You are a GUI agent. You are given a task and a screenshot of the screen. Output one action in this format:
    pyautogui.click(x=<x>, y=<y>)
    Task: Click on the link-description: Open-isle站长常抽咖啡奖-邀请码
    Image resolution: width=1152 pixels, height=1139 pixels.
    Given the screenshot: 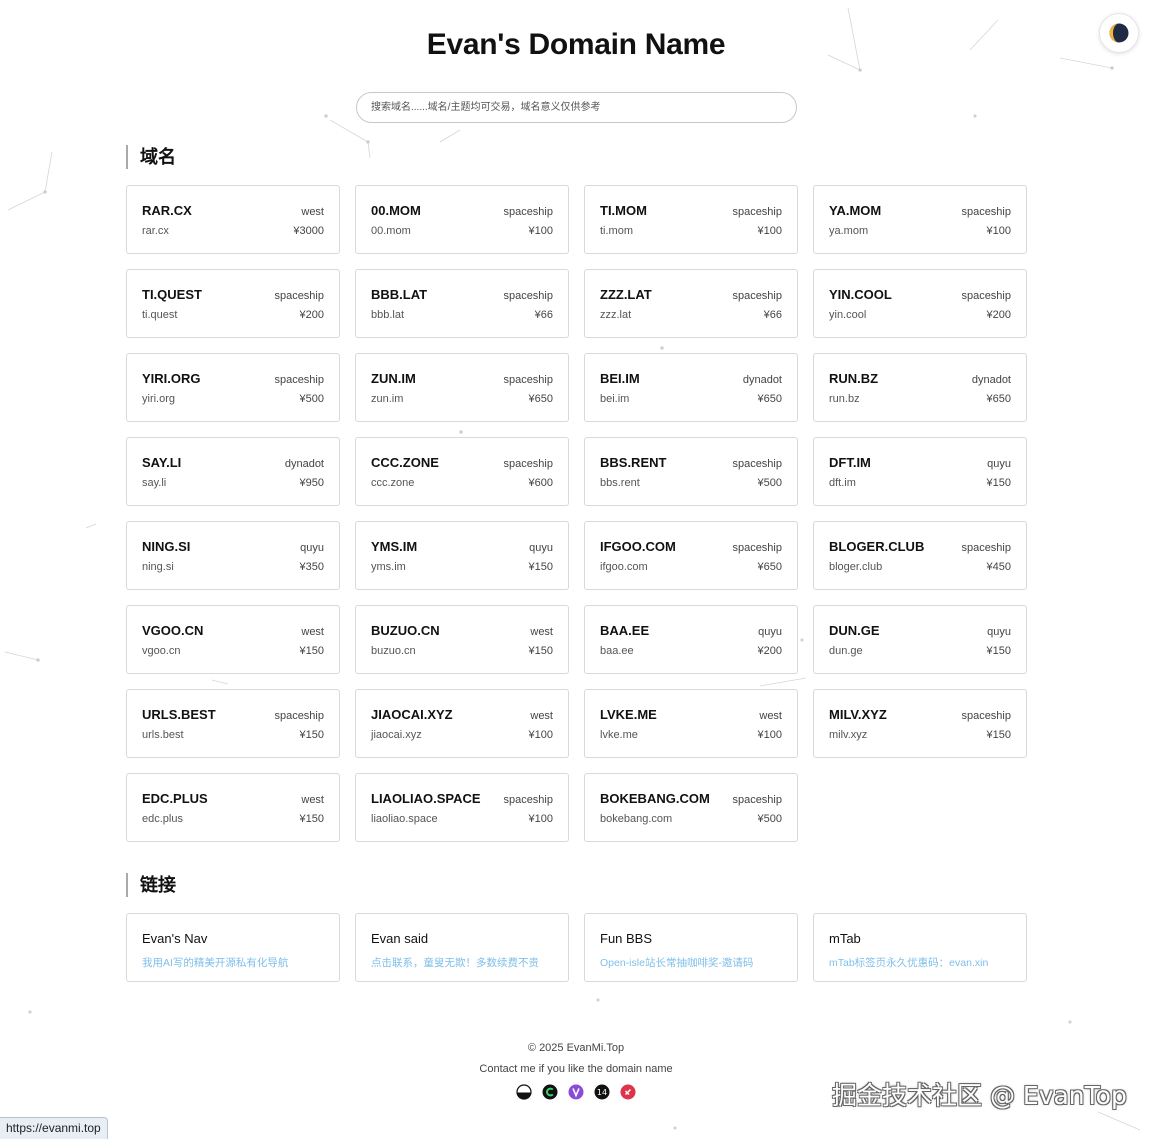 What is the action you would take?
    pyautogui.click(x=677, y=963)
    